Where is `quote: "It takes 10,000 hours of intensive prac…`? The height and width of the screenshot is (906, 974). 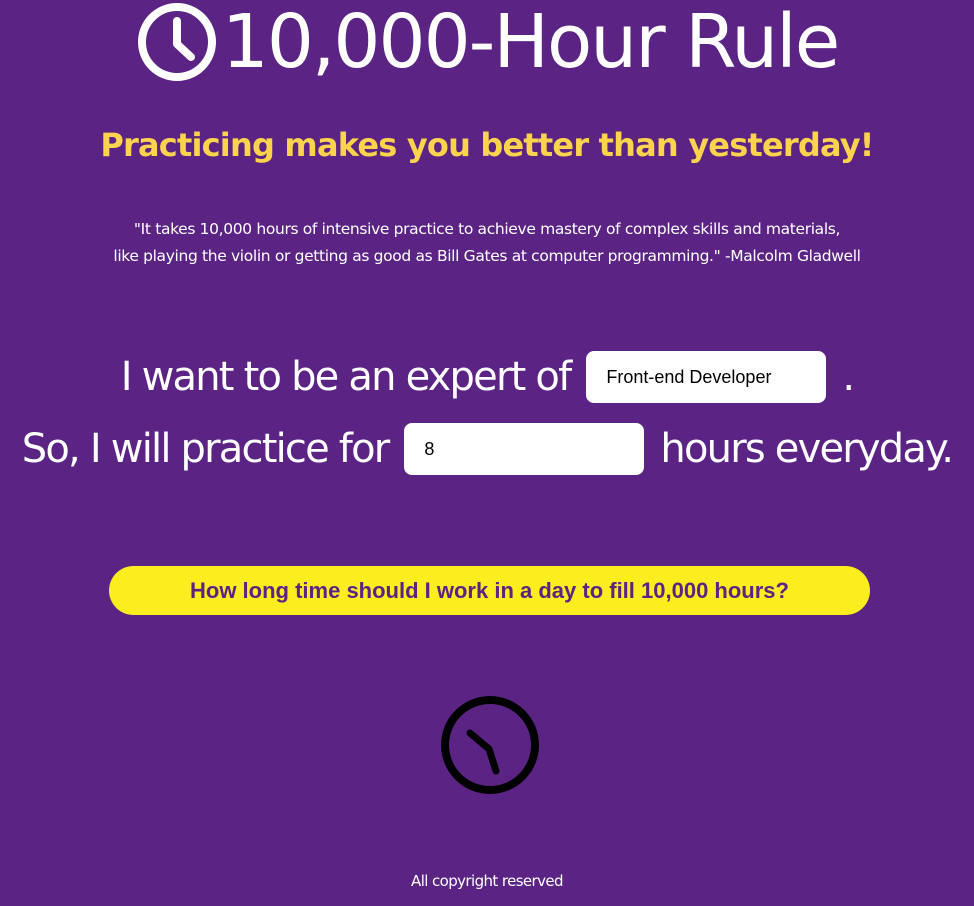 quote: "It takes 10,000 hours of intensive prac… is located at coordinates (487, 243).